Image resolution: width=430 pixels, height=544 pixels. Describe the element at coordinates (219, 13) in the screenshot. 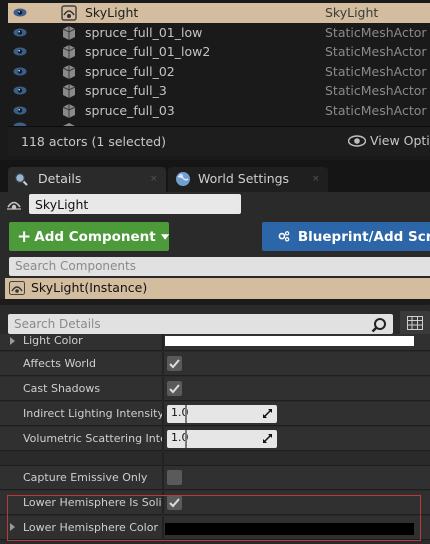

I see `outliner-row: SkyLight SkyLight` at that location.